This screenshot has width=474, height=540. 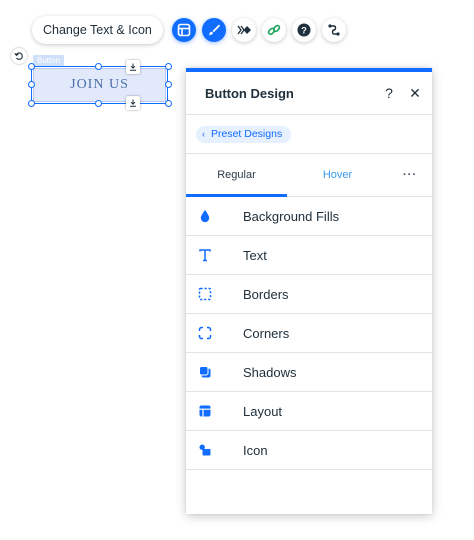 What do you see at coordinates (266, 333) in the screenshot?
I see `menu-label: Corners` at bounding box center [266, 333].